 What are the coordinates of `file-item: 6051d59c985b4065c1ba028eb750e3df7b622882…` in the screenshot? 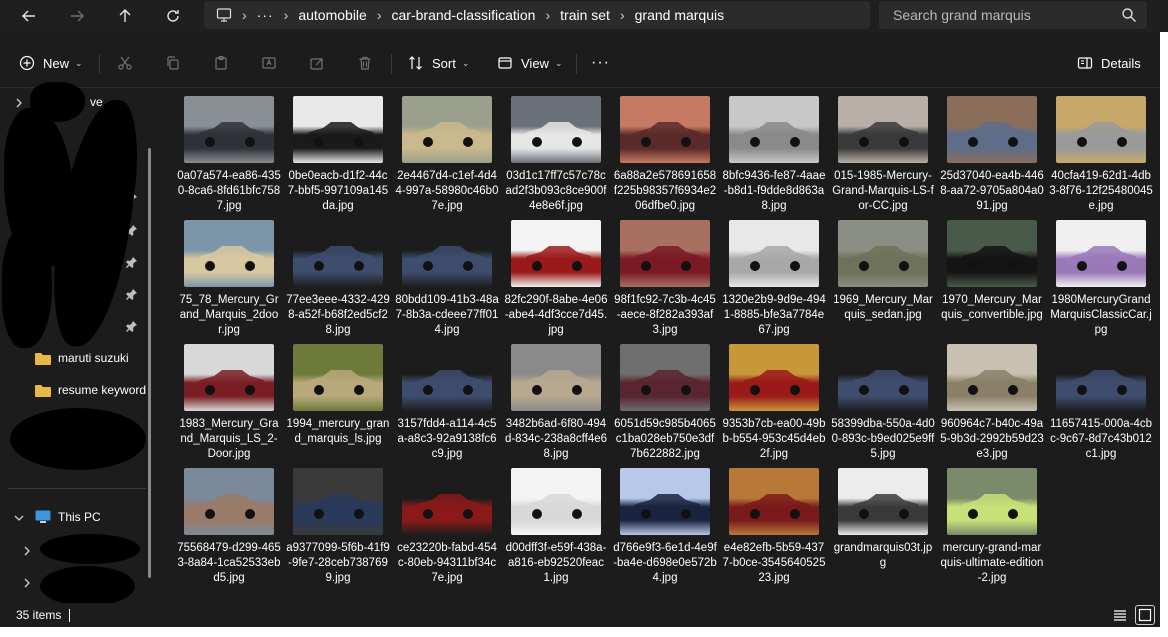 It's located at (665, 401).